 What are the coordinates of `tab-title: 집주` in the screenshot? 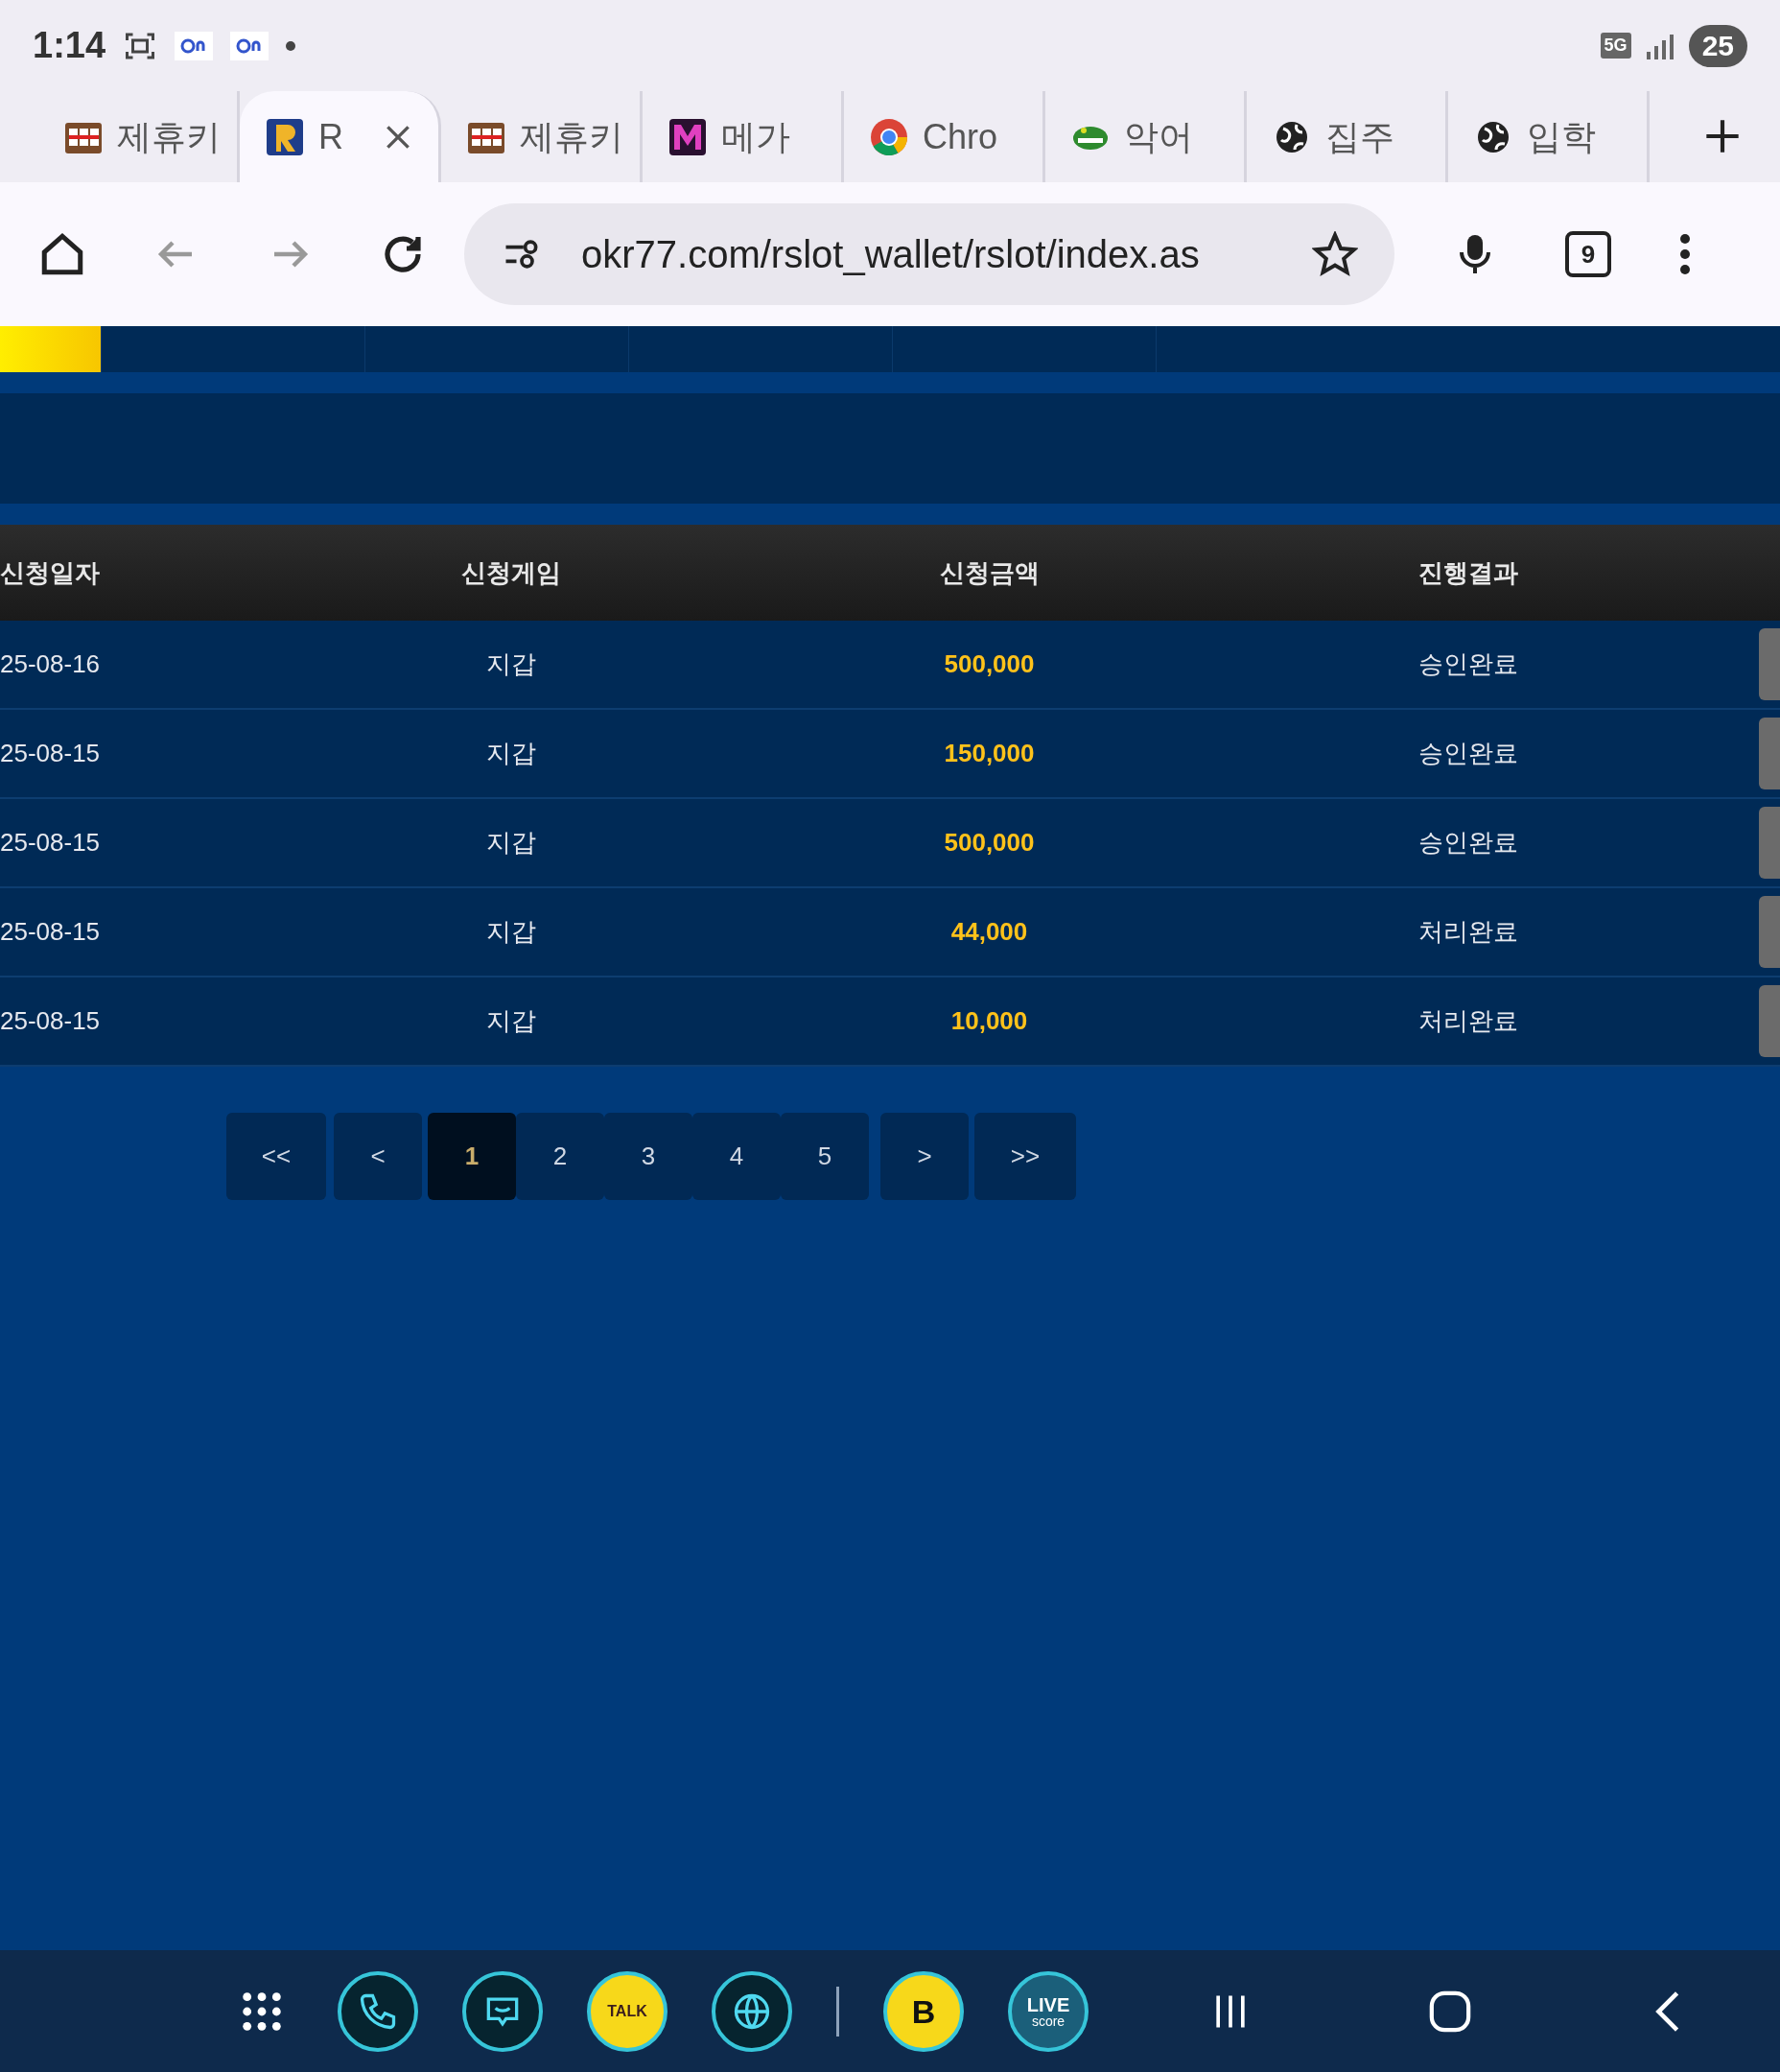 It's located at (1359, 136).